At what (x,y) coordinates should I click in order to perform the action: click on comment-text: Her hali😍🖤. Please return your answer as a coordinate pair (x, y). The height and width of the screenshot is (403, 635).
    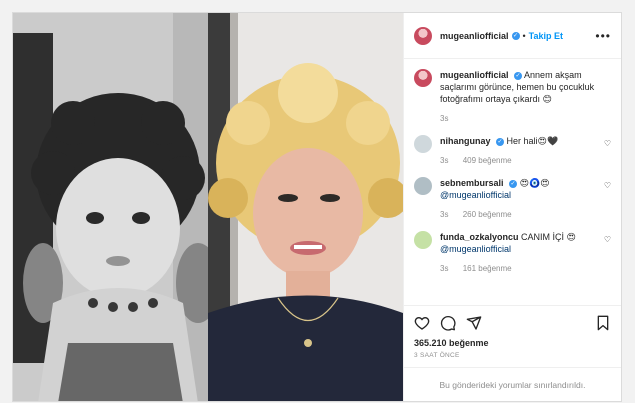
    Looking at the image, I should click on (532, 141).